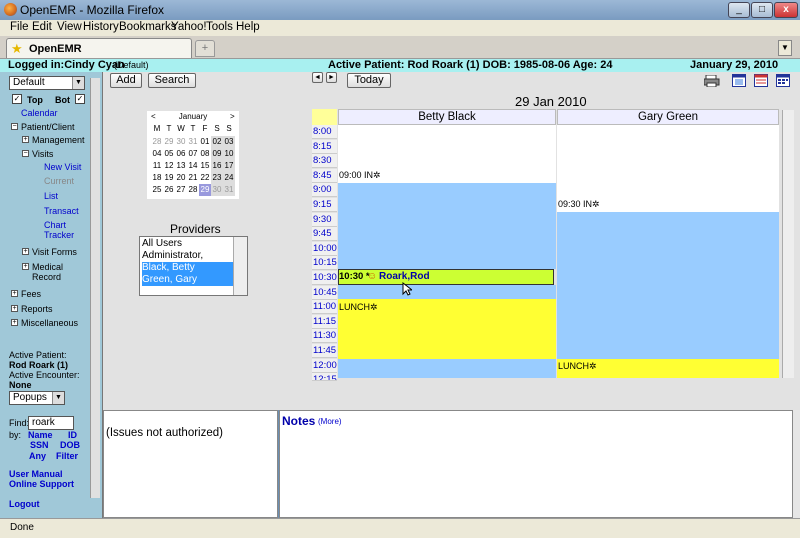 Image resolution: width=800 pixels, height=538 pixels. I want to click on schedule-scrollbar, so click(788, 244).